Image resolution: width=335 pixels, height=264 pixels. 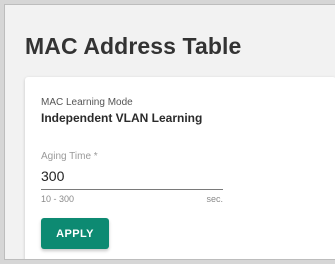 I want to click on aging-time-range-hint: 10 - 300, so click(x=58, y=199).